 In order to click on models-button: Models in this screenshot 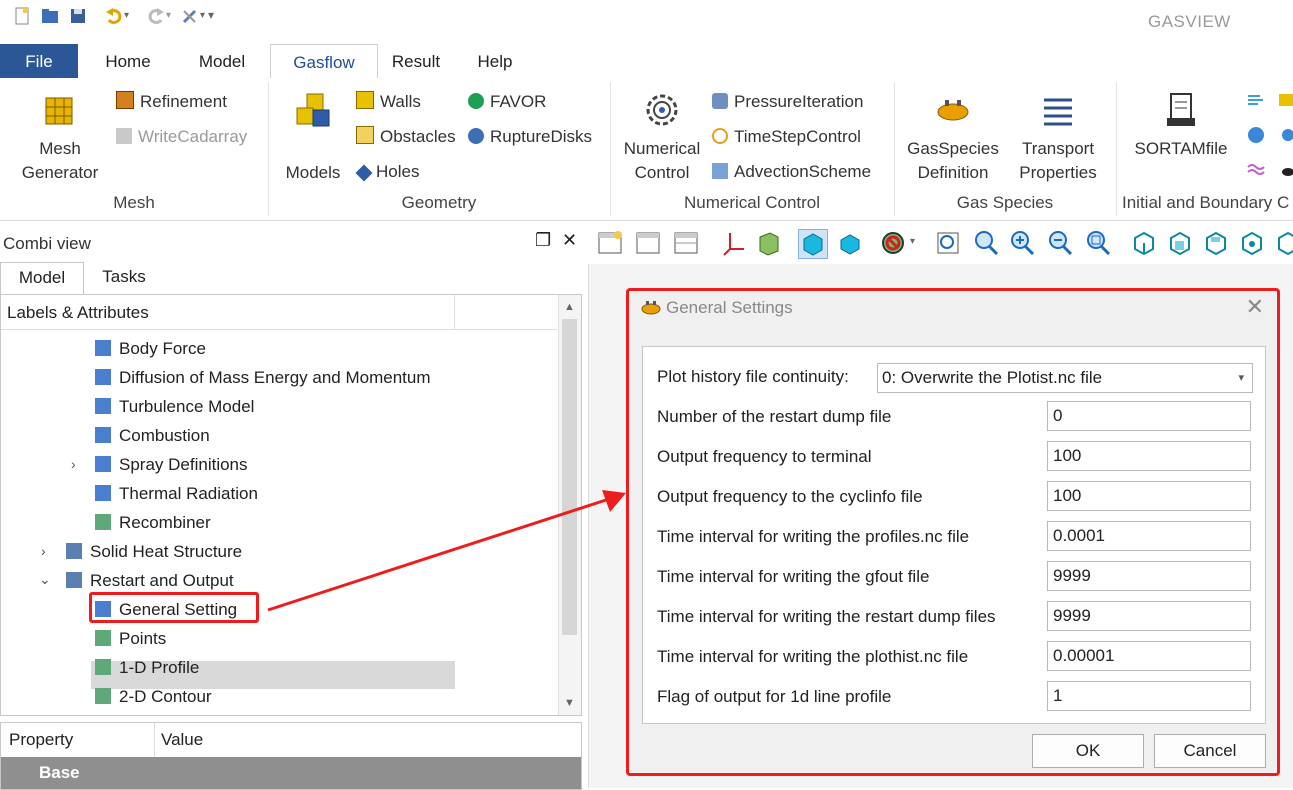, I will do `click(313, 137)`.